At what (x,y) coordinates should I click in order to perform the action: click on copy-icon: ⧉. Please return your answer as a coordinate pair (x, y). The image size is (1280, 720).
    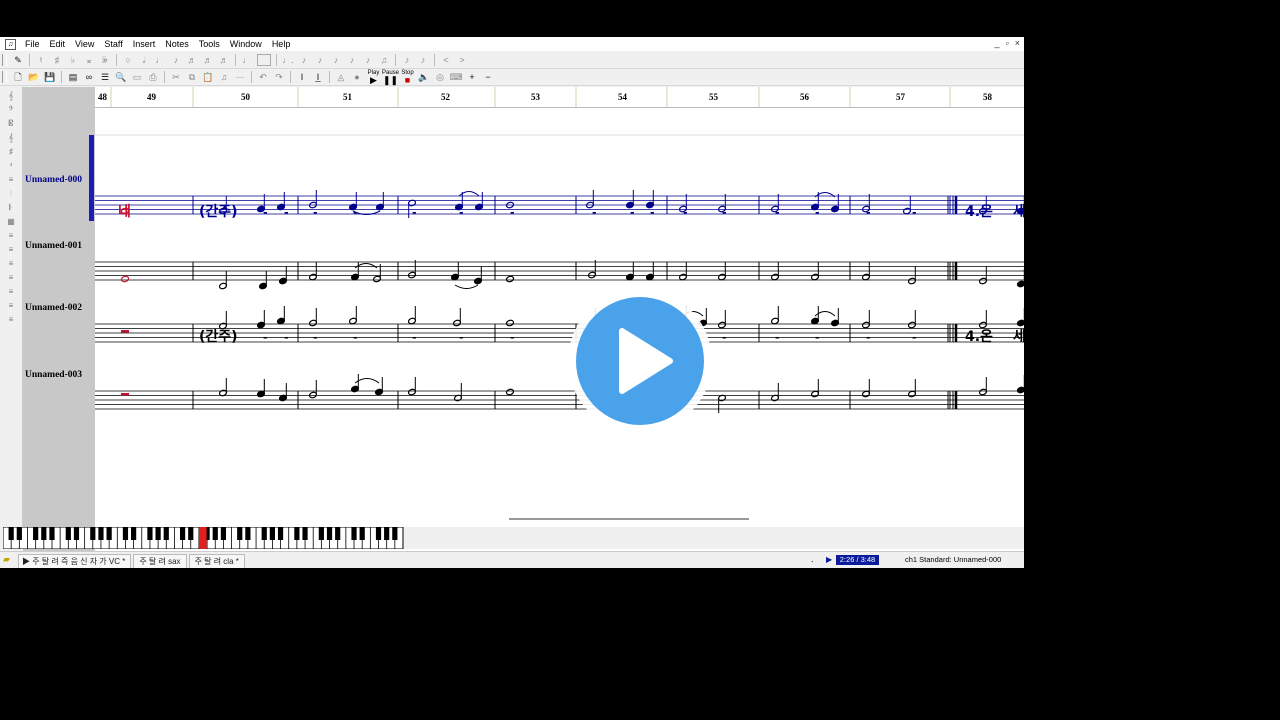
    Looking at the image, I should click on (192, 77).